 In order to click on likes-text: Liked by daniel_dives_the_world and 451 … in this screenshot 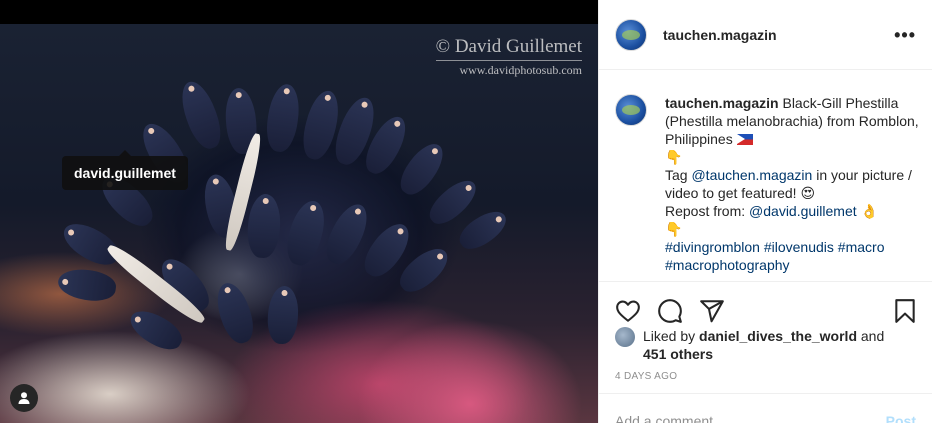, I will do `click(763, 345)`.